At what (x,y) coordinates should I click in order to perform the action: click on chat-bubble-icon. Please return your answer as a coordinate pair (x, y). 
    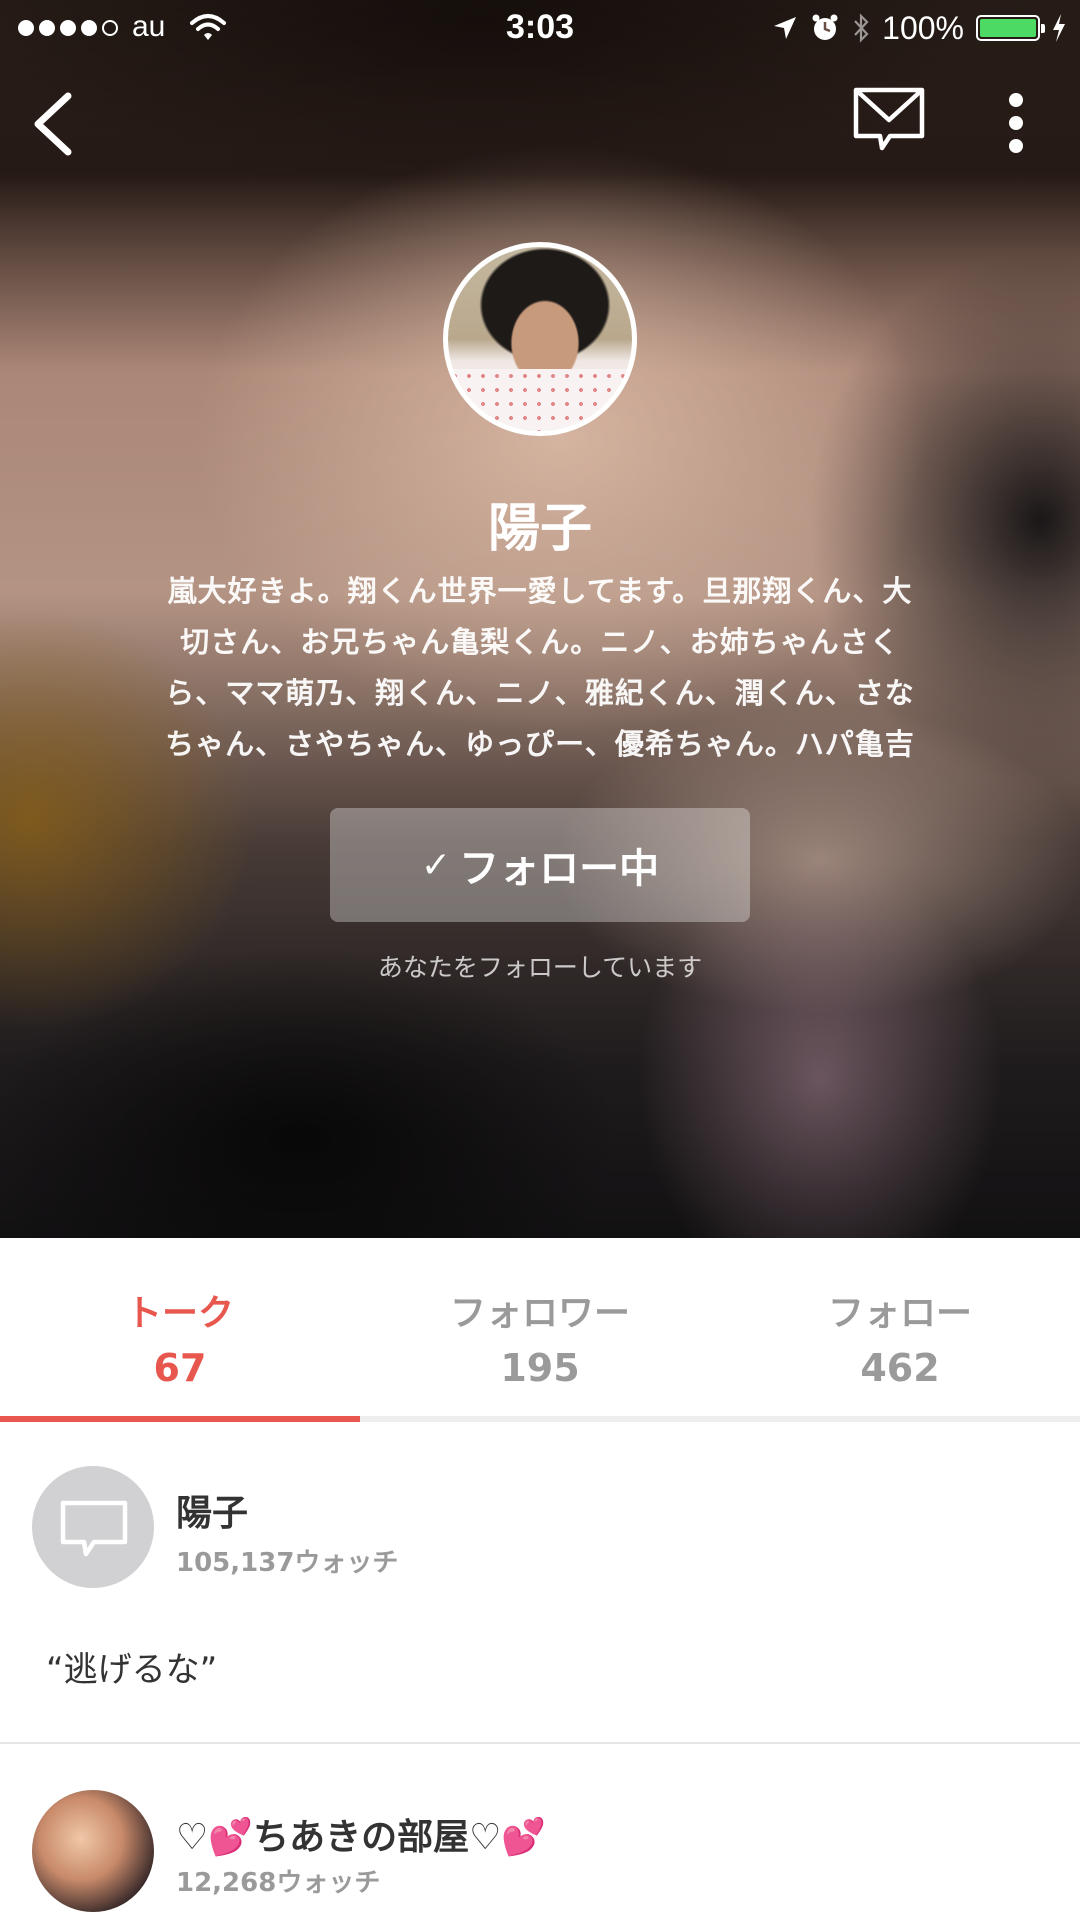
    Looking at the image, I should click on (94, 1528).